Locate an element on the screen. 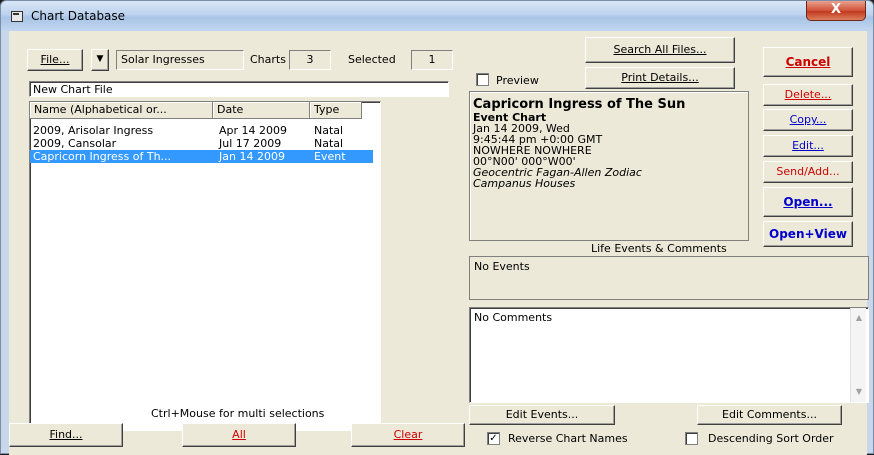 The height and width of the screenshot is (455, 874). column-header-date: Date is located at coordinates (261, 110).